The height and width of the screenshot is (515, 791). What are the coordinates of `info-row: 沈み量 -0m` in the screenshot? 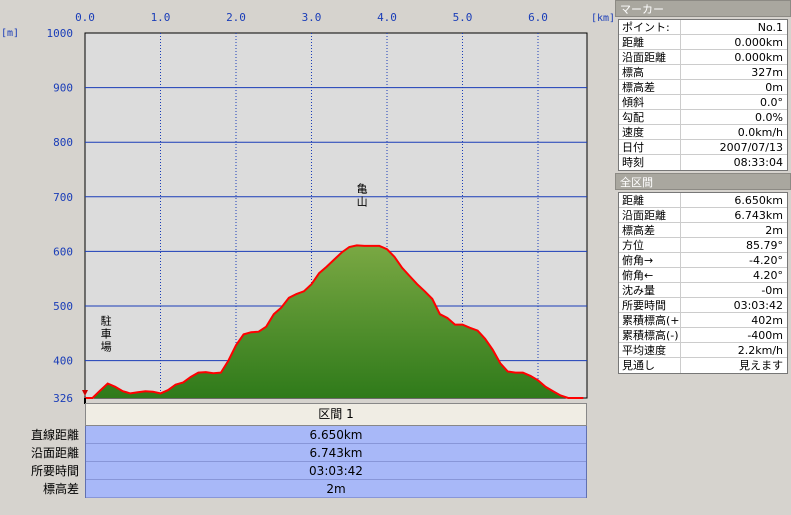 It's located at (703, 290).